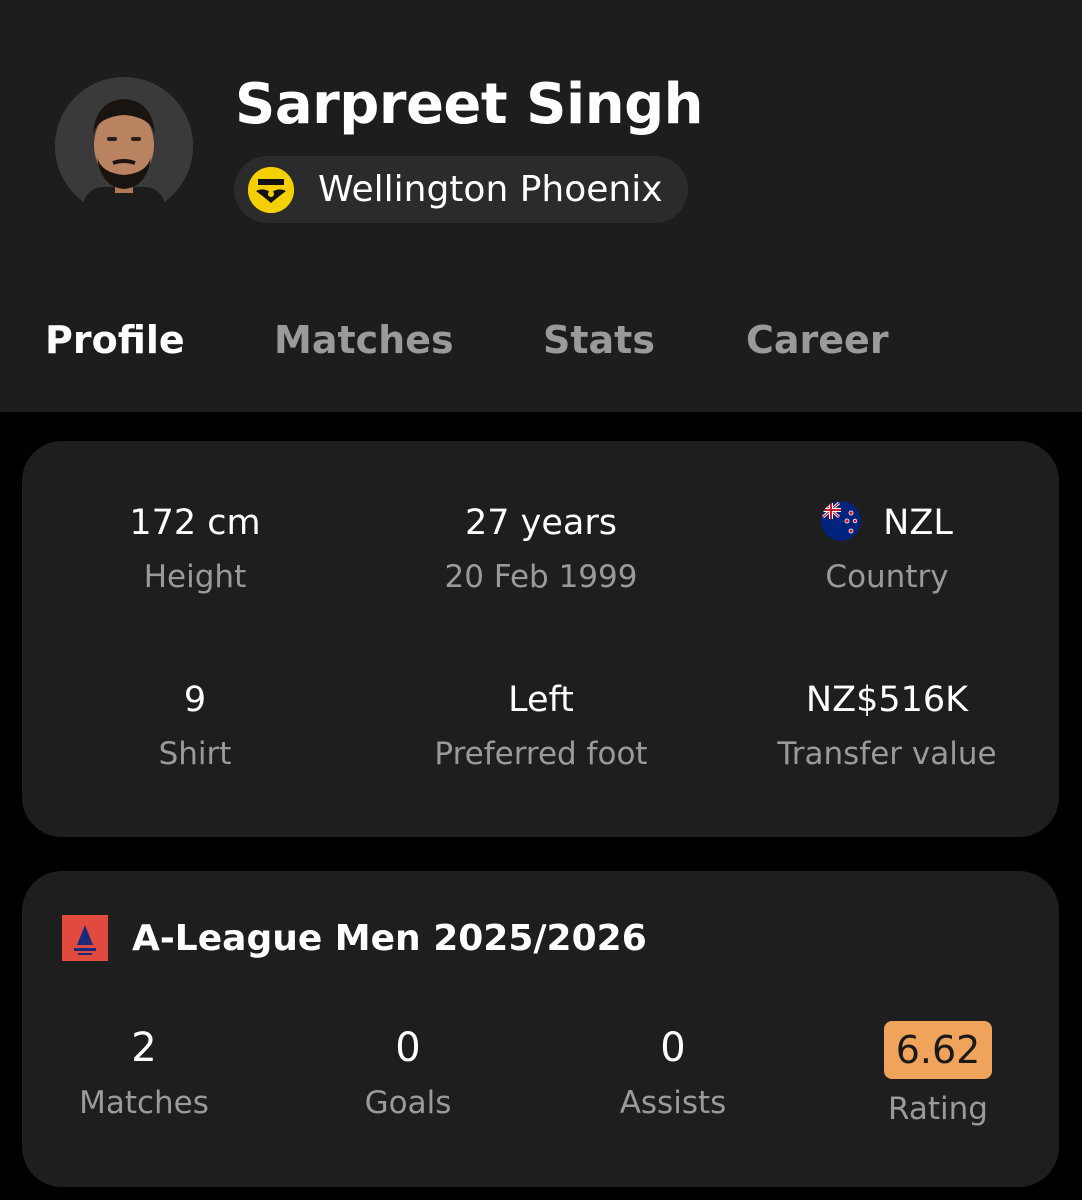 The height and width of the screenshot is (1200, 1082). Describe the element at coordinates (490, 189) in the screenshot. I see `team-name: Wellington Phoenix` at that location.